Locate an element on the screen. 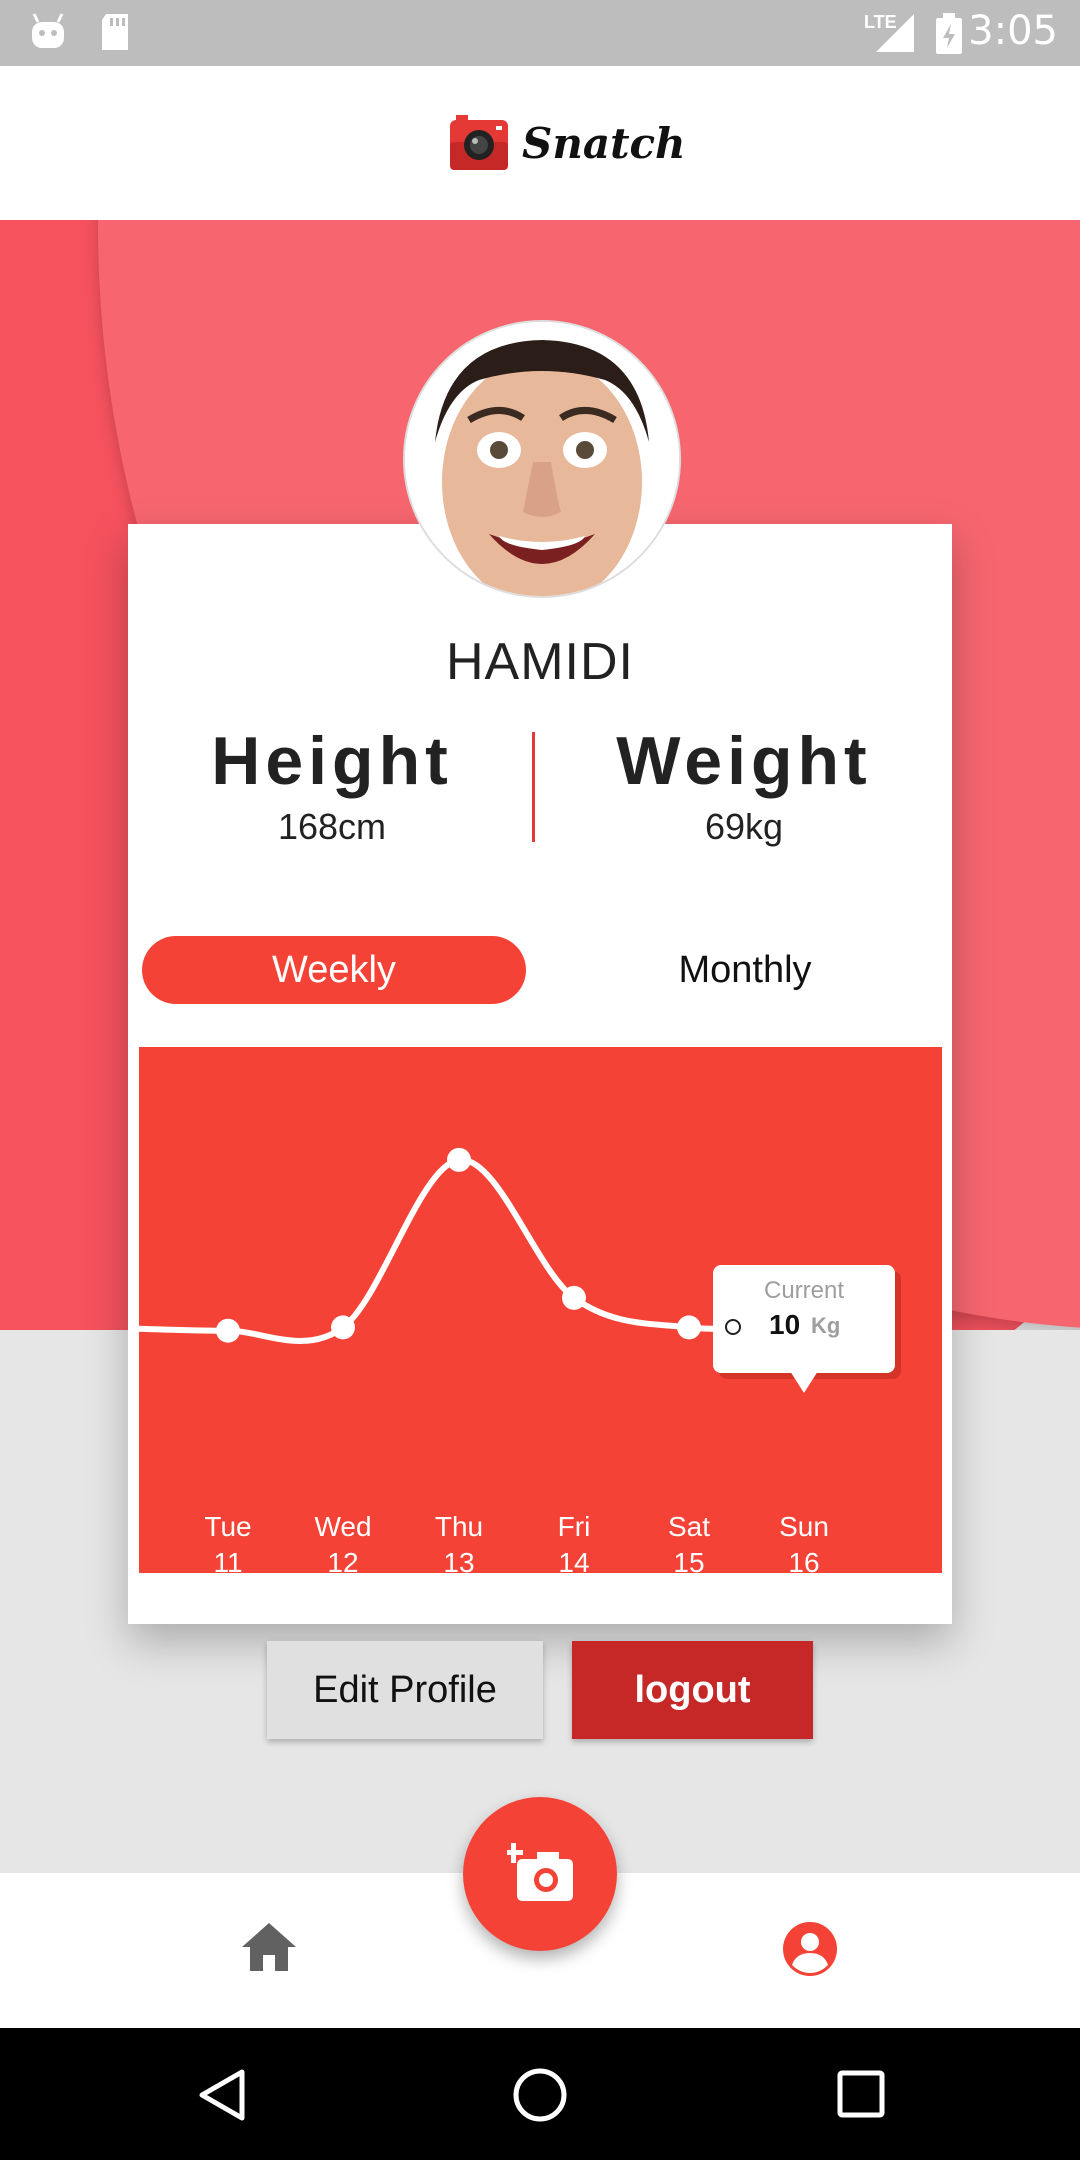 The image size is (1080, 2160). data-point-fri is located at coordinates (574, 1297).